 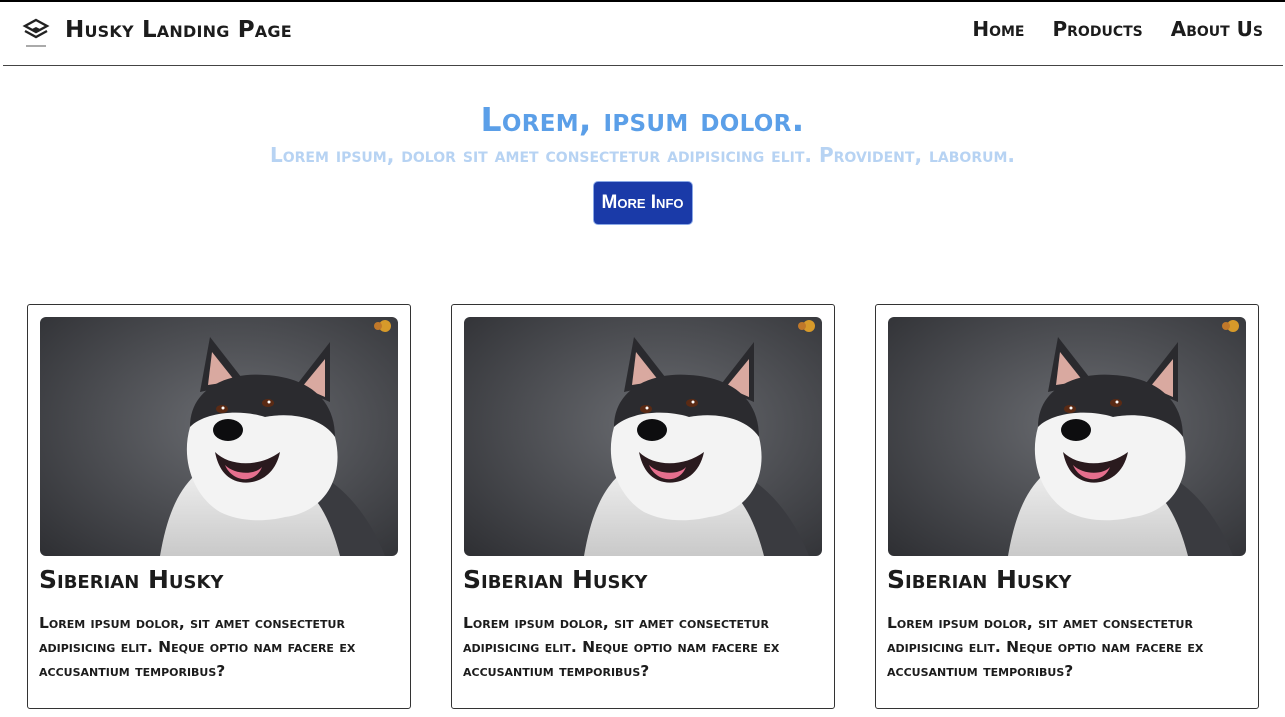 I want to click on nav-link-home: Home, so click(x=998, y=29).